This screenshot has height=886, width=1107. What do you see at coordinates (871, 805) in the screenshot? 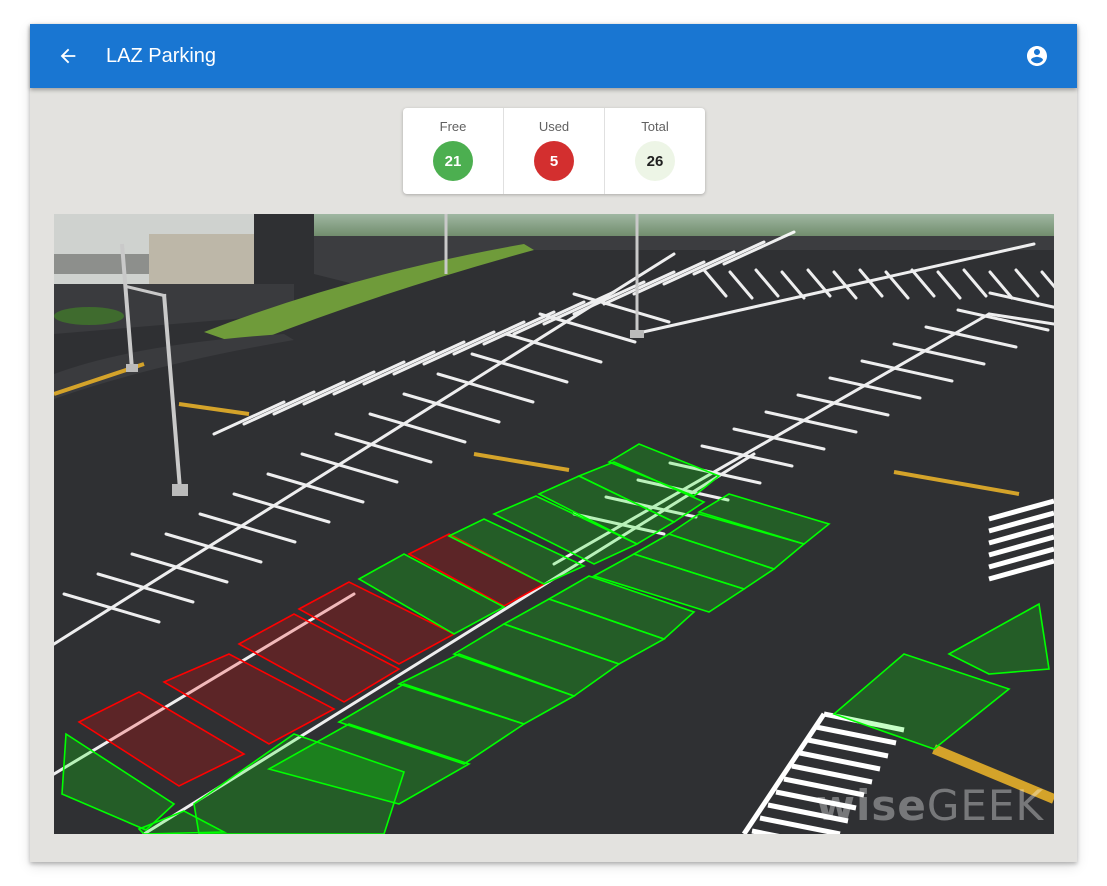
I see `watermark-text-bold: wise` at bounding box center [871, 805].